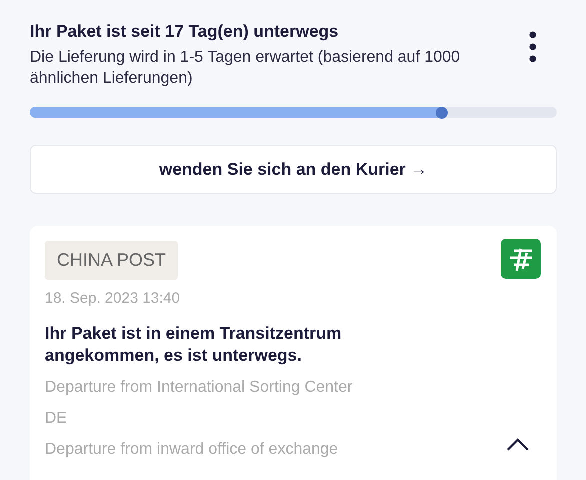 This screenshot has width=586, height=480. Describe the element at coordinates (442, 112) in the screenshot. I see `progress-thumb` at that location.